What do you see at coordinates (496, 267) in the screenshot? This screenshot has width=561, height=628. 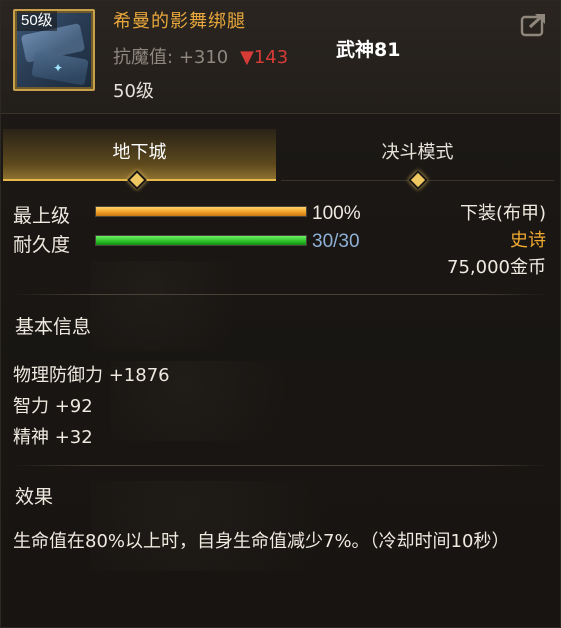 I see `item-price: 75,000金币` at bounding box center [496, 267].